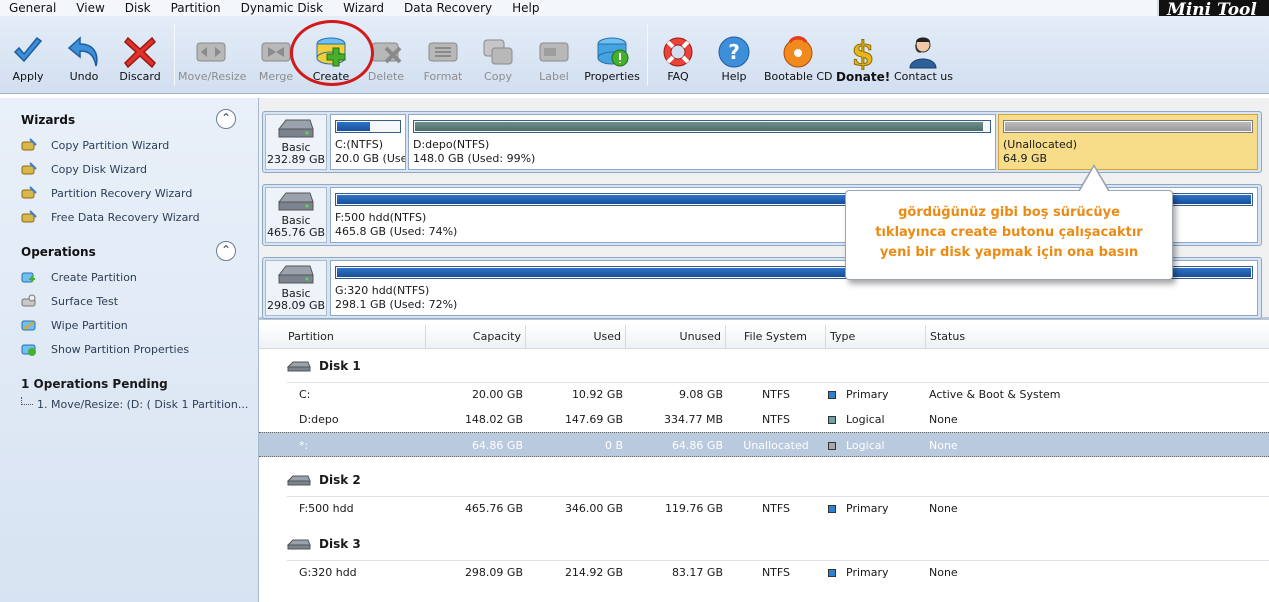 Image resolution: width=1269 pixels, height=602 pixels. I want to click on column-header-capacity: Capacity, so click(476, 337).